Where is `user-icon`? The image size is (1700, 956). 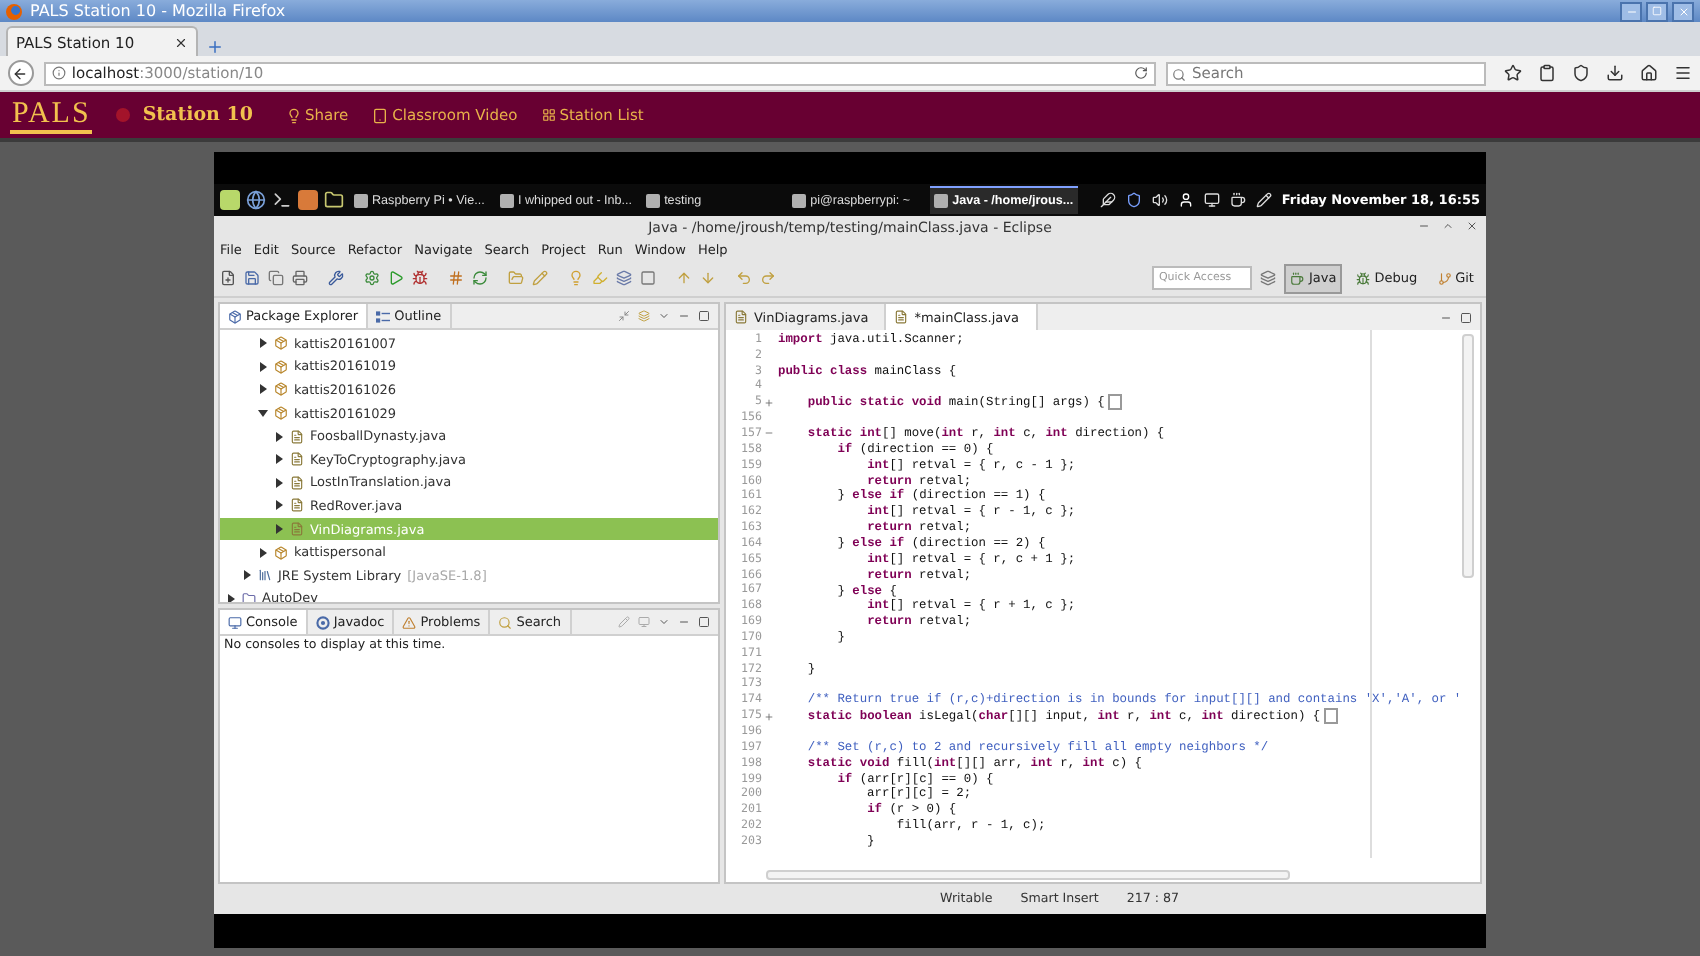 user-icon is located at coordinates (1185, 200).